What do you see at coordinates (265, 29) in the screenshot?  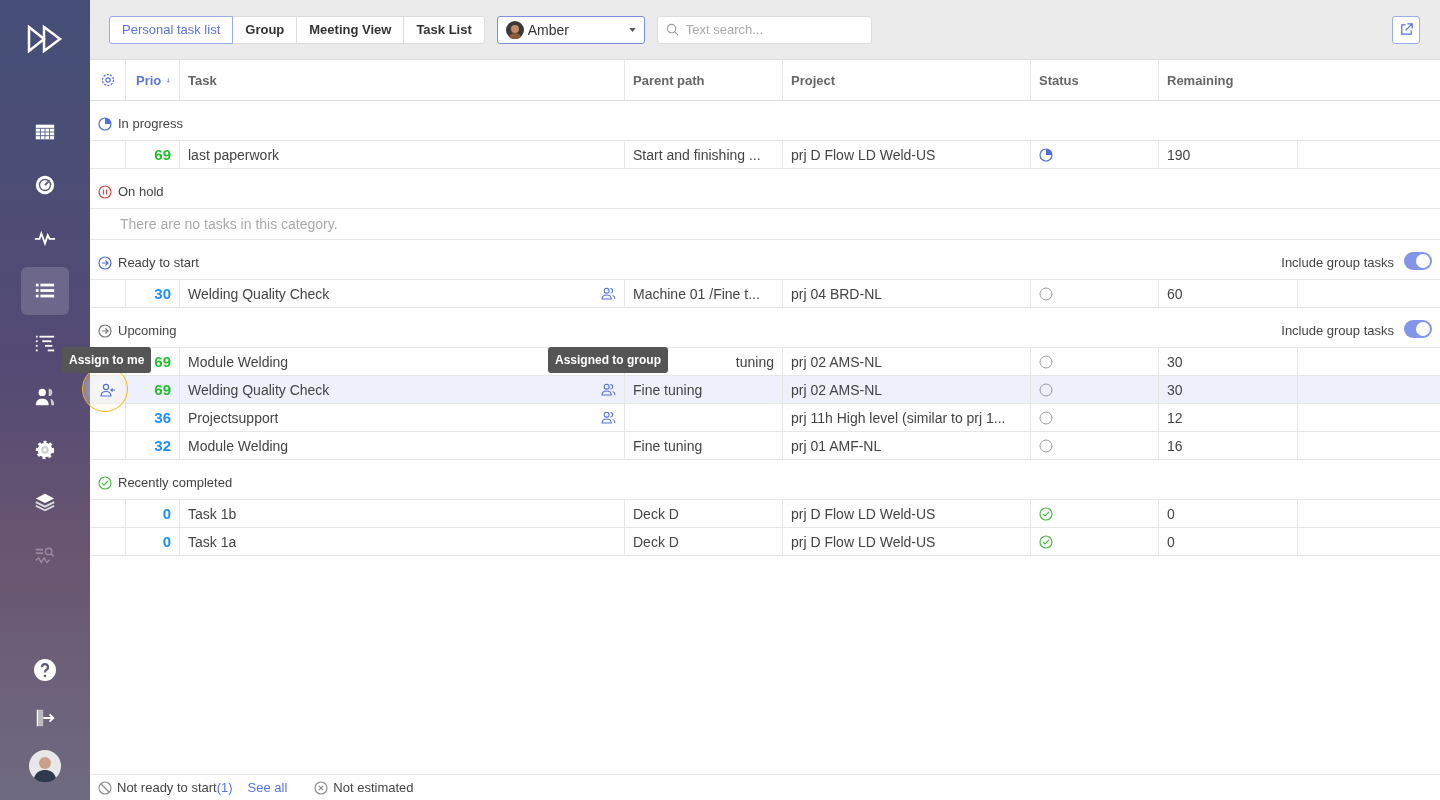 I see `tab: Group` at bounding box center [265, 29].